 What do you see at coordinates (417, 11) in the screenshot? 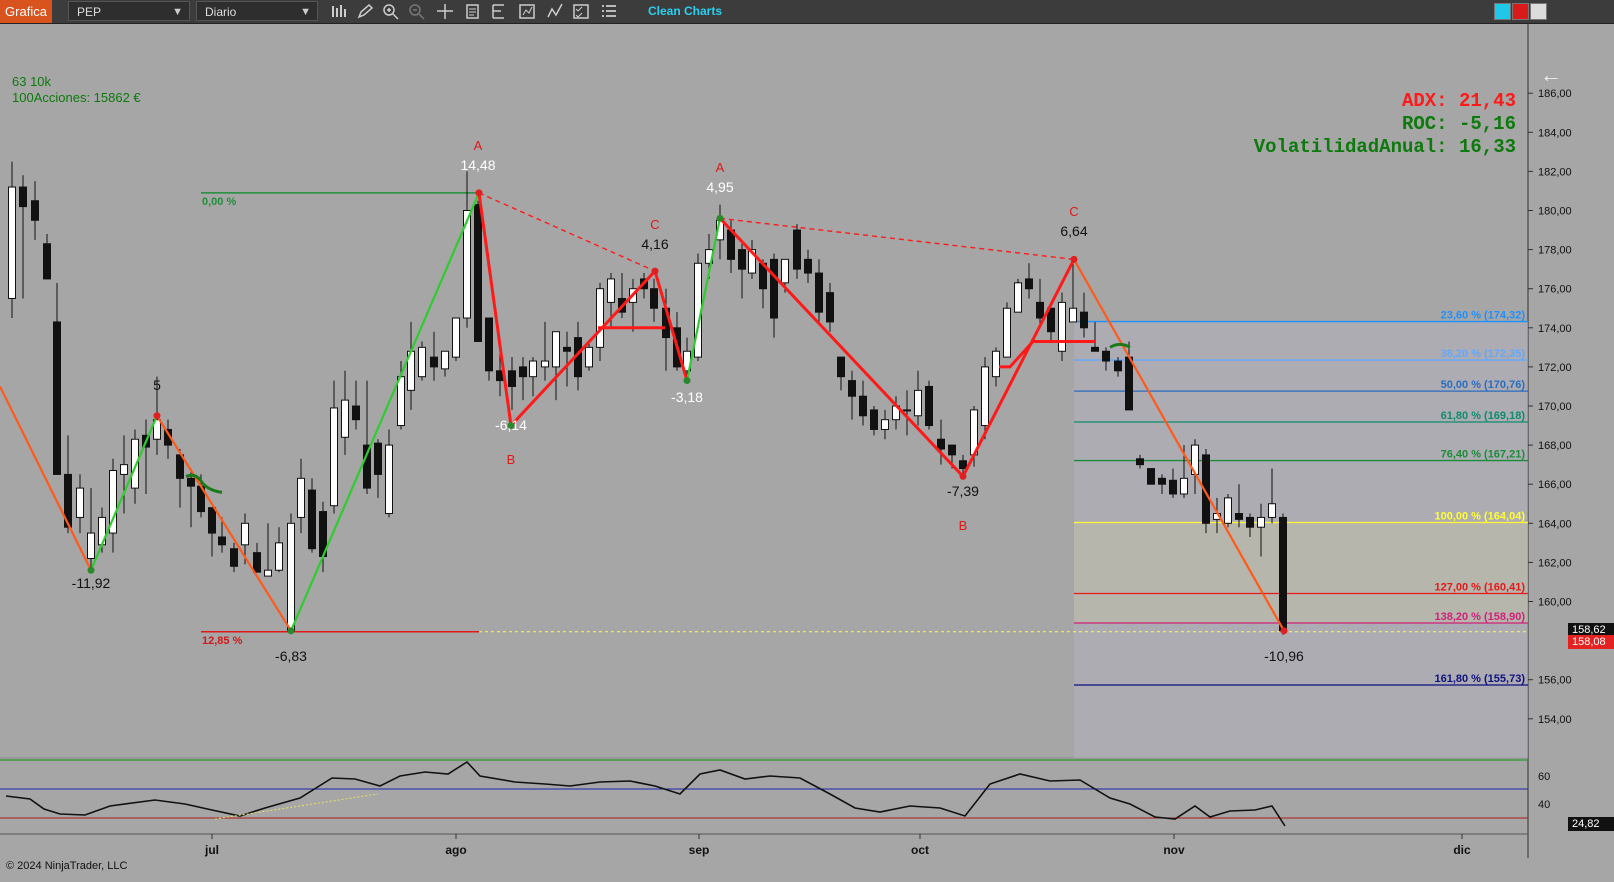
I see `zoom-out-icon` at bounding box center [417, 11].